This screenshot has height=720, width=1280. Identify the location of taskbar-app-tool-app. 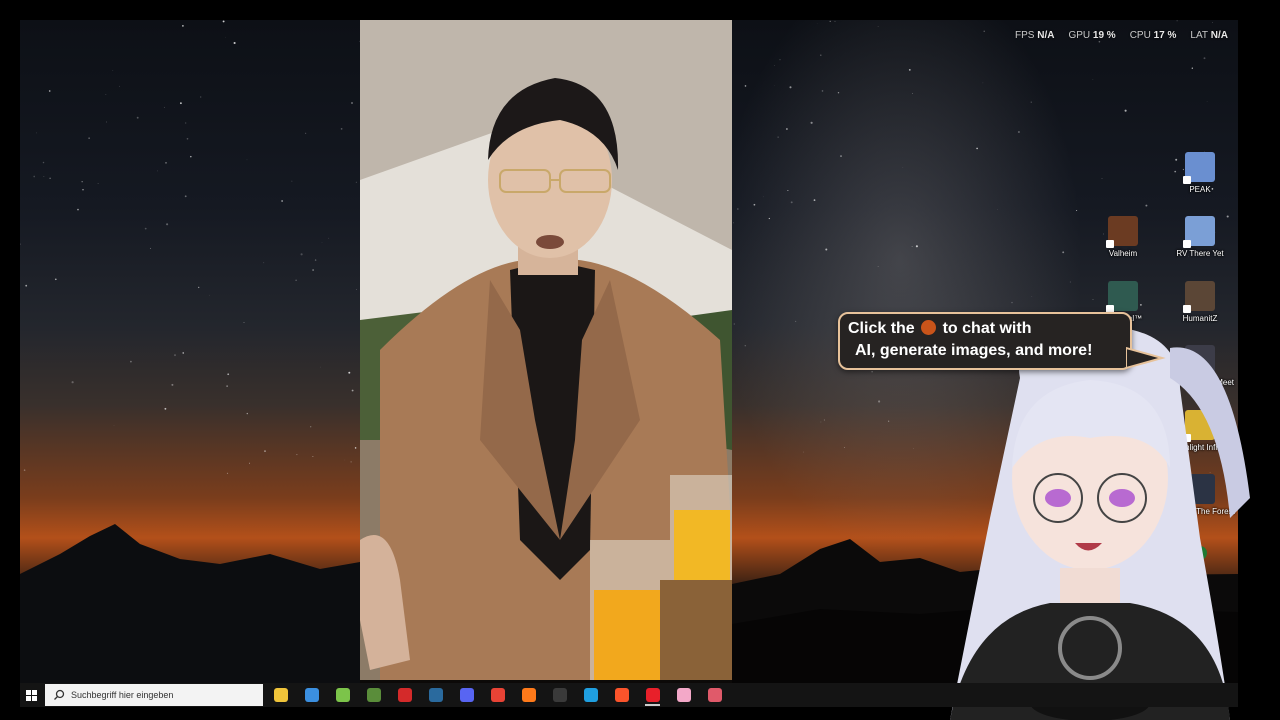
(714, 695).